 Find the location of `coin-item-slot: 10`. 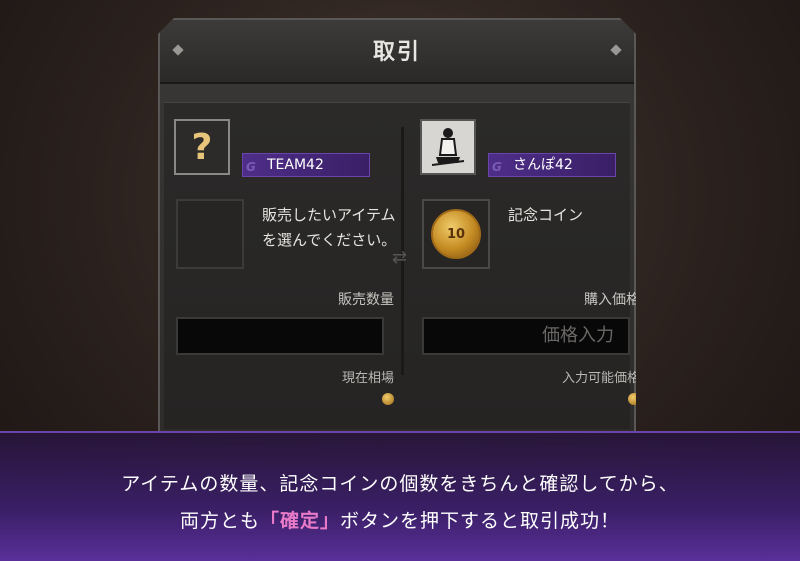

coin-item-slot: 10 is located at coordinates (456, 234).